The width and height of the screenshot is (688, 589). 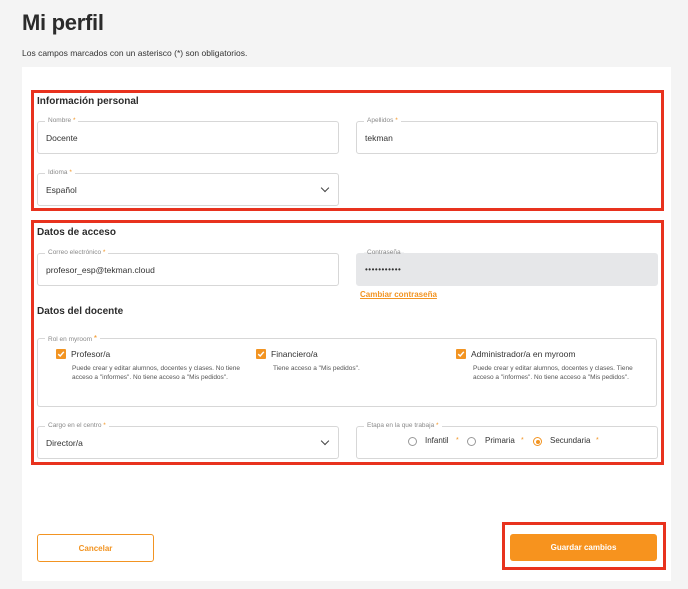 I want to click on role-financiero-checkbox, so click(x=261, y=354).